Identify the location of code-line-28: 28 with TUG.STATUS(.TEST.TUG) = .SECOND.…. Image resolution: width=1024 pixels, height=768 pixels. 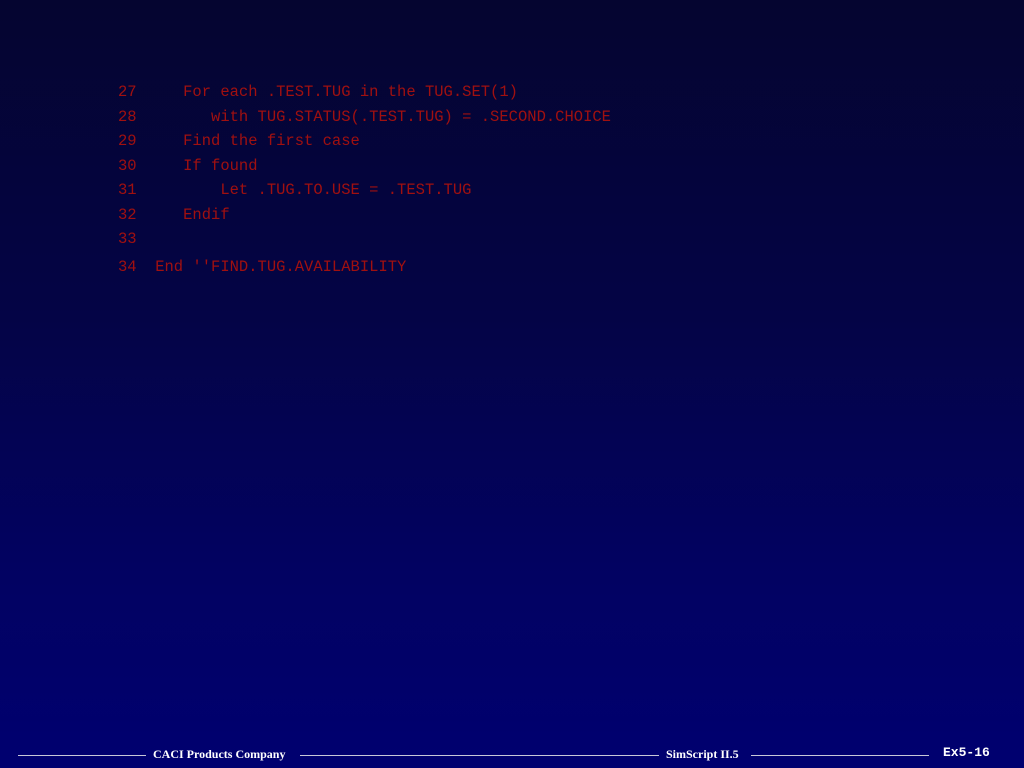
(364, 117).